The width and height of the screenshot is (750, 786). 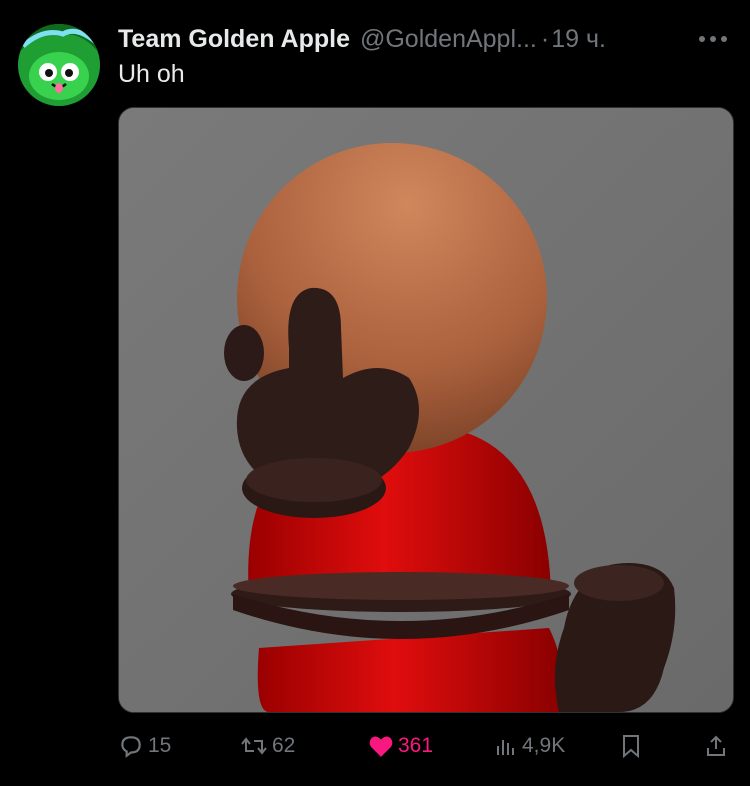 I want to click on heart-filled-icon, so click(x=381, y=746).